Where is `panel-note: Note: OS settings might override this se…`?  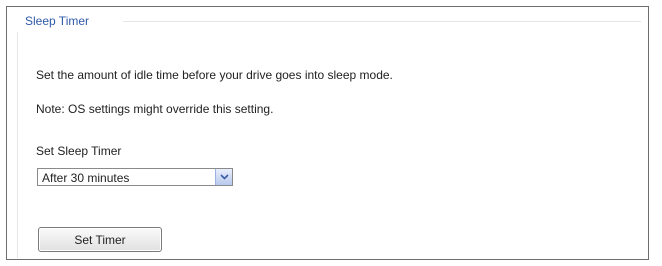
panel-note: Note: OS settings might override this se… is located at coordinates (155, 109).